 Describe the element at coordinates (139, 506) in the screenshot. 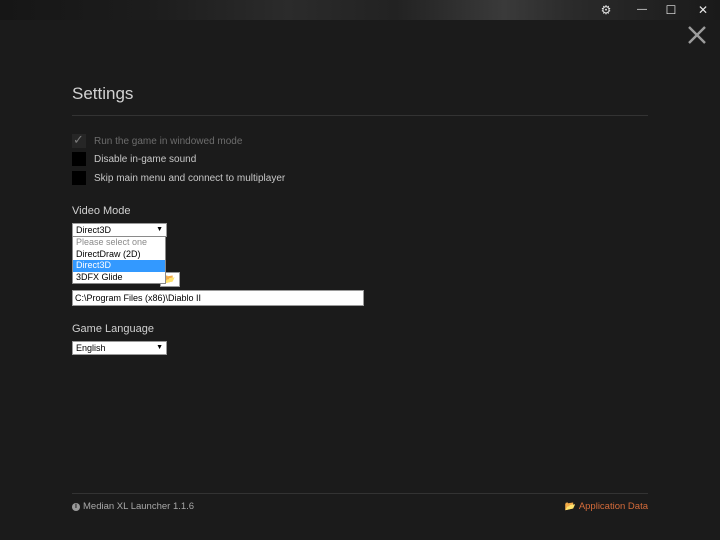

I see `version-text: Median XL Launcher 1.1.6` at that location.